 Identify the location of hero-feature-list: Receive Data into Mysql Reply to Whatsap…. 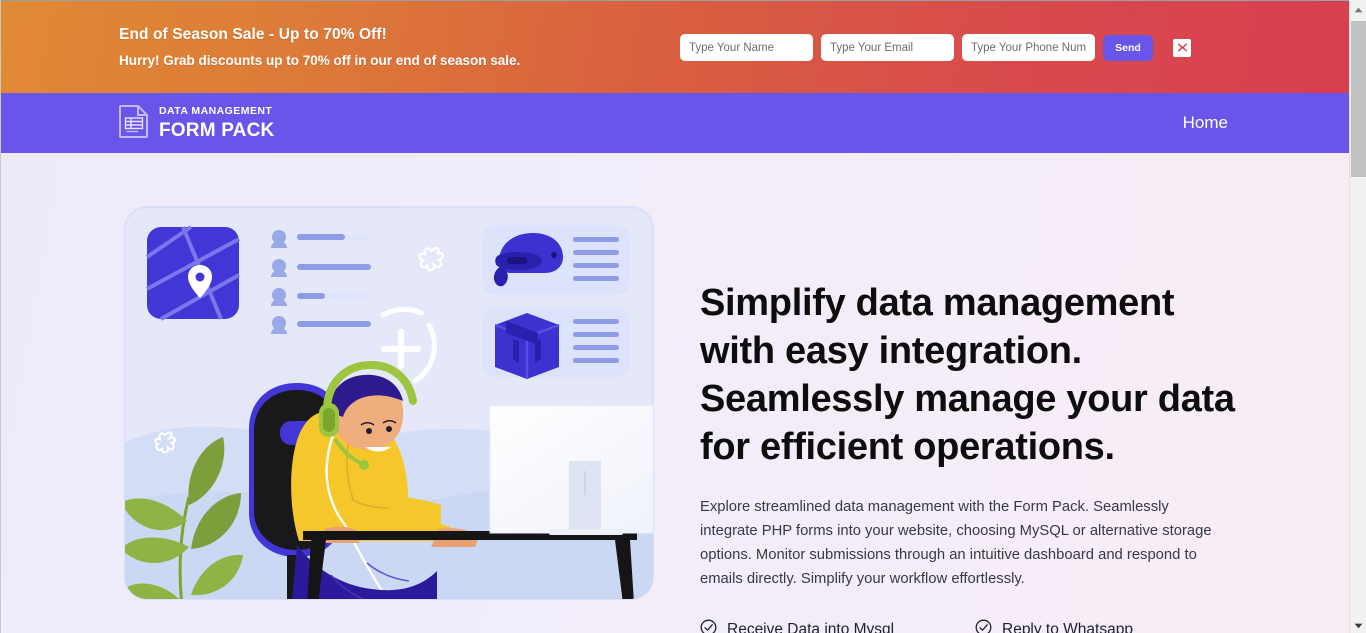
(967, 626).